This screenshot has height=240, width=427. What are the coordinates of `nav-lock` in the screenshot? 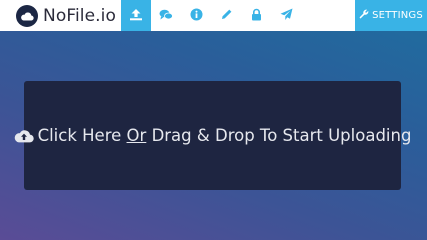 It's located at (256, 15).